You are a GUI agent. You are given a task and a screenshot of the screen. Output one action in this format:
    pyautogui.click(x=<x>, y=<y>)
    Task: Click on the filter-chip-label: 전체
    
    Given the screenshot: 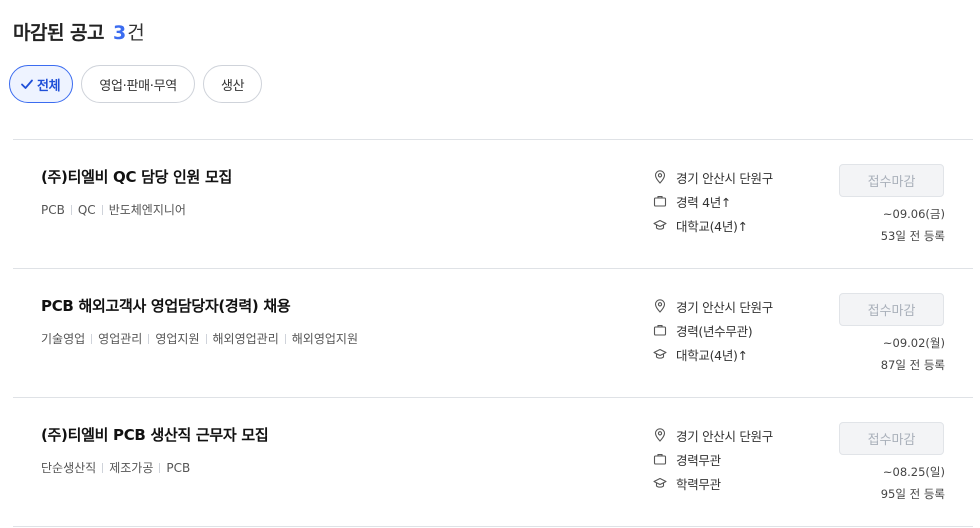 What is the action you would take?
    pyautogui.click(x=49, y=86)
    